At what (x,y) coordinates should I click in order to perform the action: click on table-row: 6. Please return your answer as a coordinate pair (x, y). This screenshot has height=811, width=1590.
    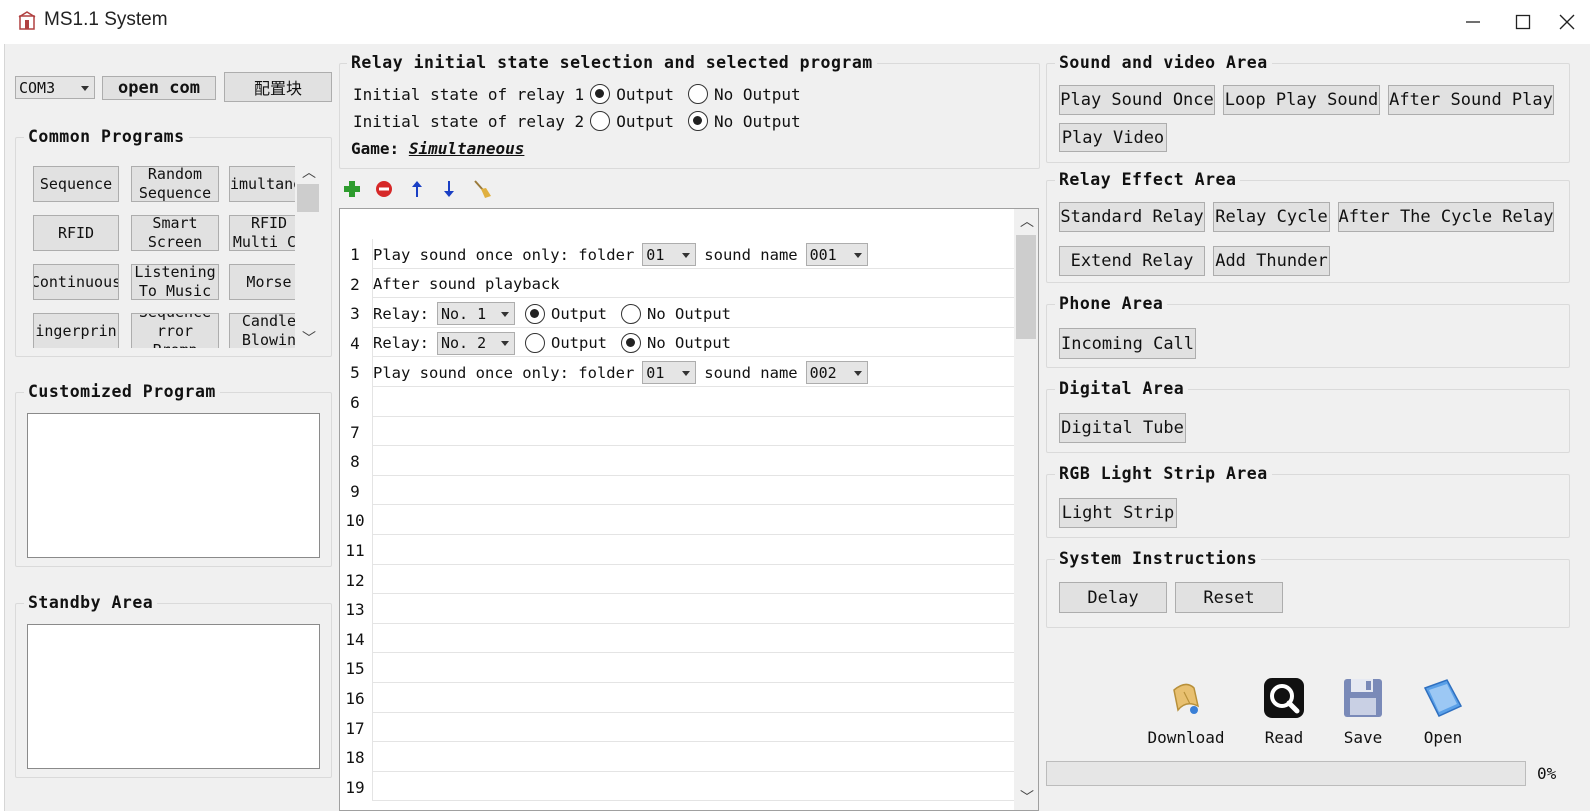
    Looking at the image, I should click on (678, 402).